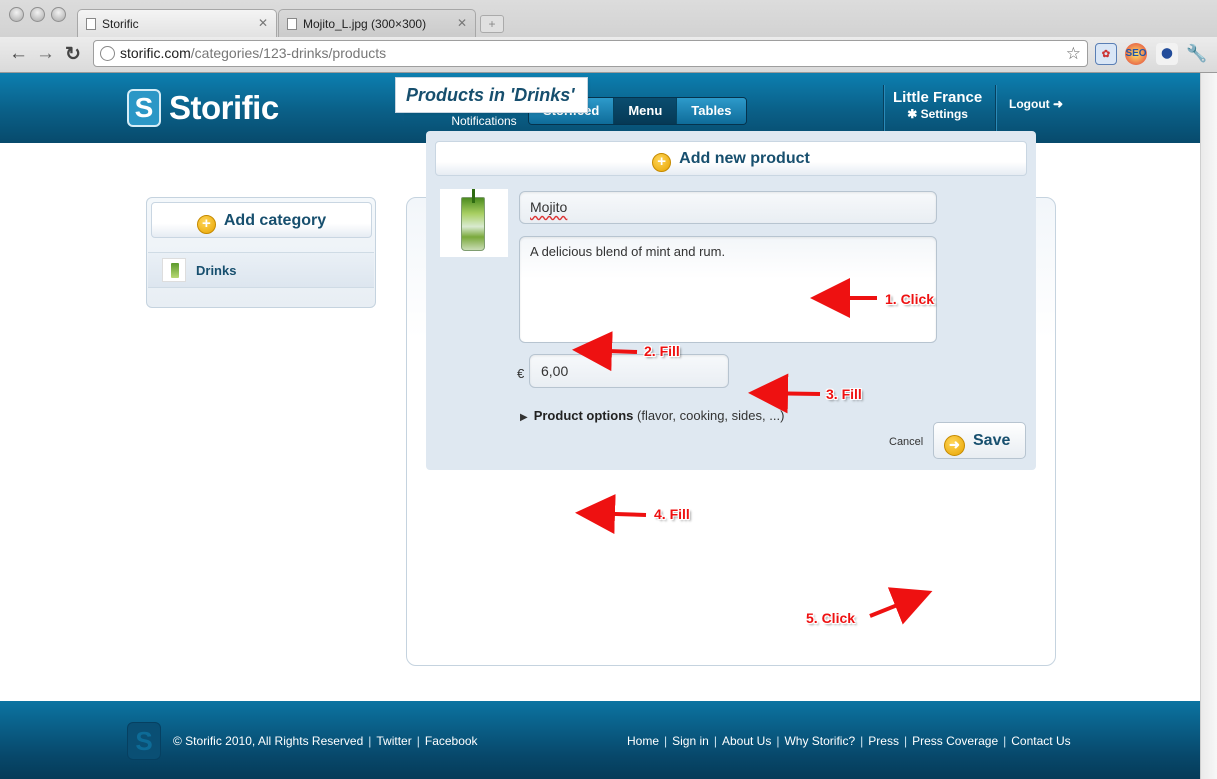  I want to click on annotation-label: 1. Click, so click(910, 299).